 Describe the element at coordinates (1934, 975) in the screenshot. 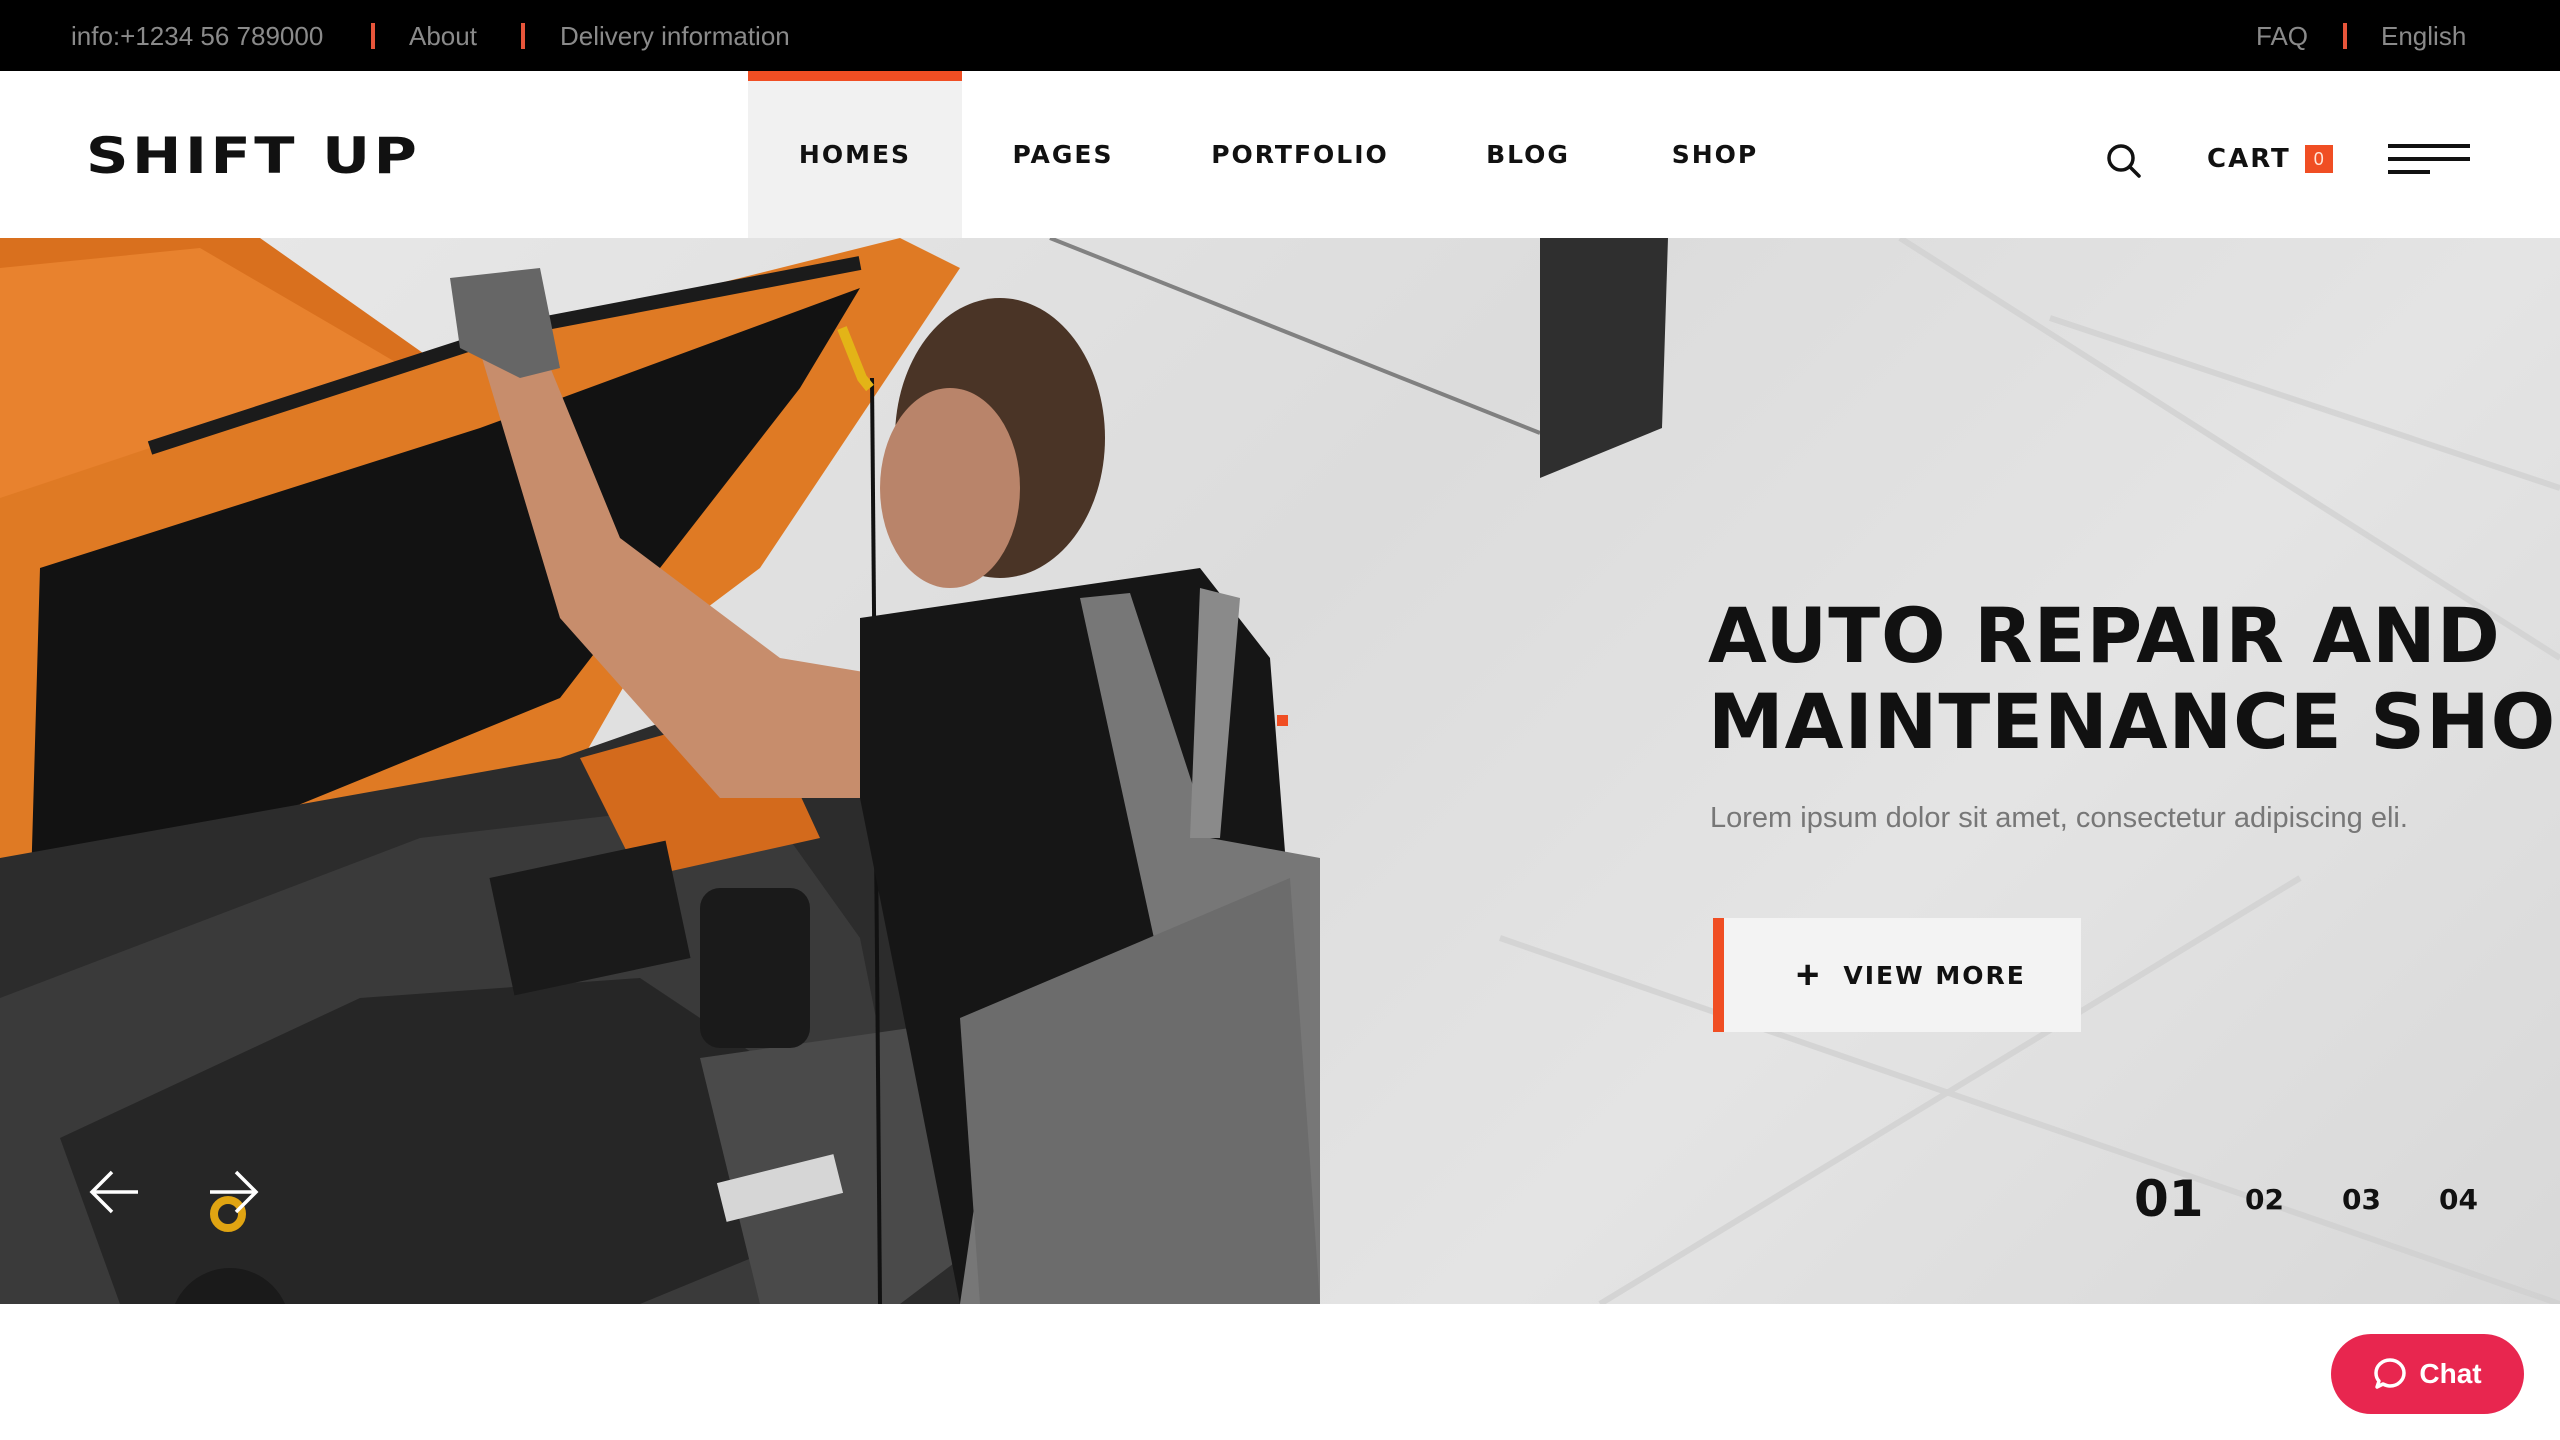

I see `view-more-label: VIEW MORE` at that location.